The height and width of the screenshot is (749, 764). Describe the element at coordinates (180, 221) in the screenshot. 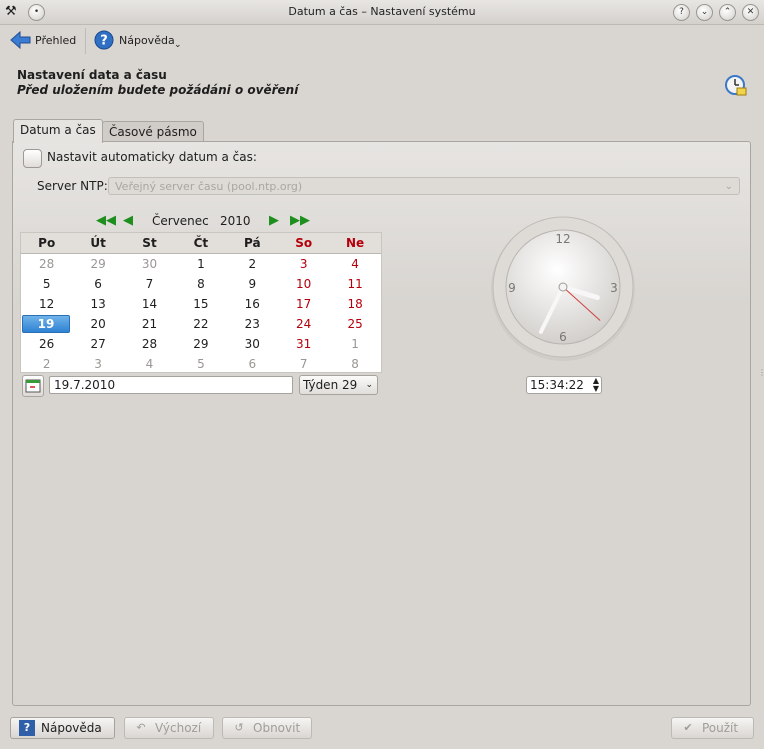

I see `month-selector: Červenec` at that location.